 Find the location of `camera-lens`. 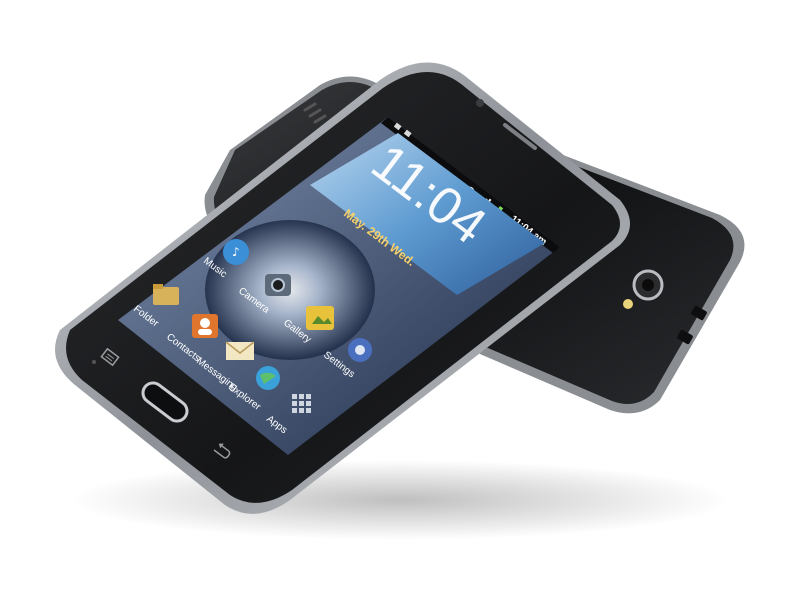

camera-lens is located at coordinates (648, 285).